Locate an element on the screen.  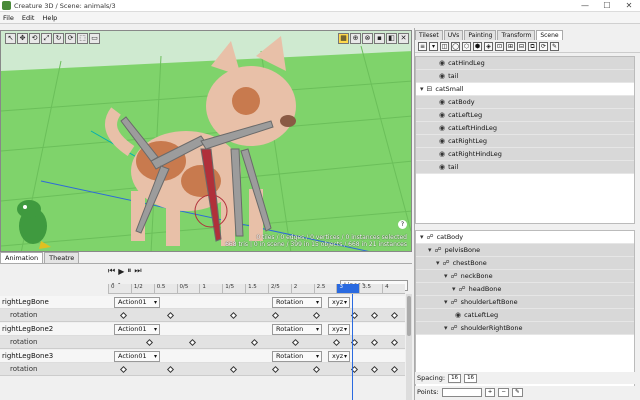
menu-file: File is located at coordinates (8, 18).